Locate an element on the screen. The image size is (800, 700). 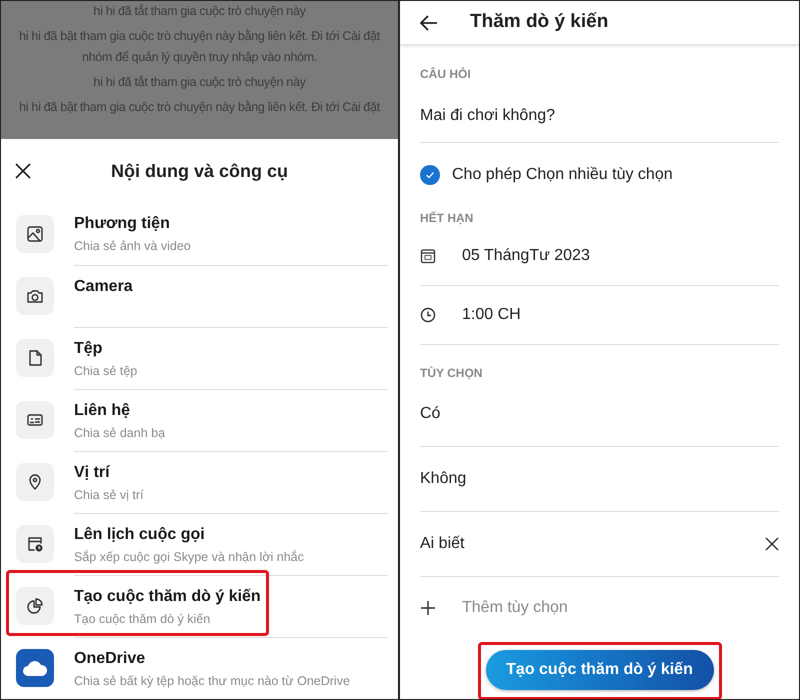
item-subtitle: Chia sẻ tệp is located at coordinates (106, 371).